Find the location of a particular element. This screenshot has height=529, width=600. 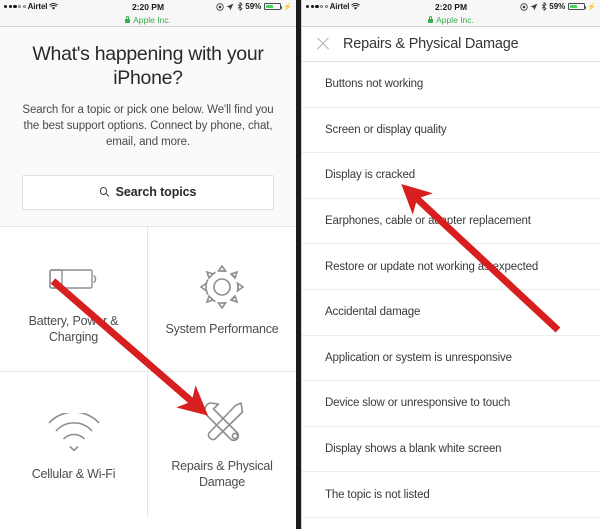

status-bar-right: Airtel 2:20 PM 59% ⚡ is located at coordinates (451, 6).